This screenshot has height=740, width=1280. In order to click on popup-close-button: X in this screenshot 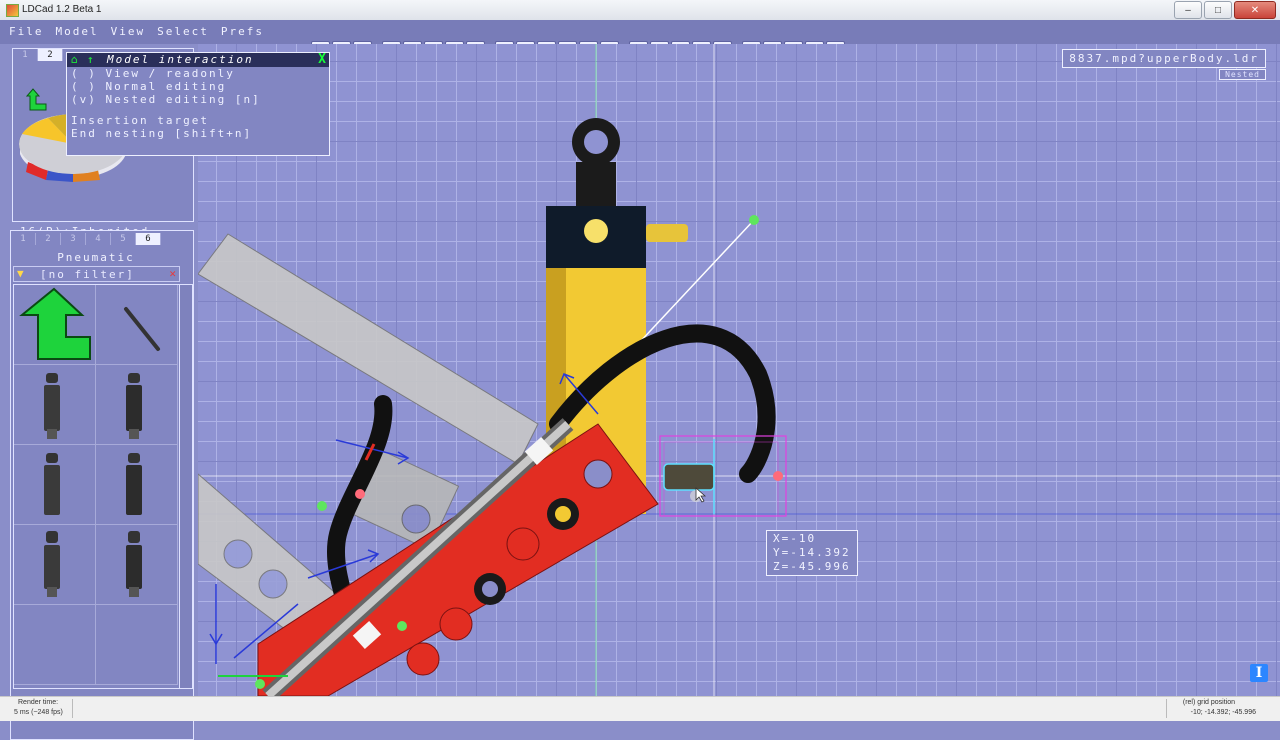, I will do `click(322, 59)`.